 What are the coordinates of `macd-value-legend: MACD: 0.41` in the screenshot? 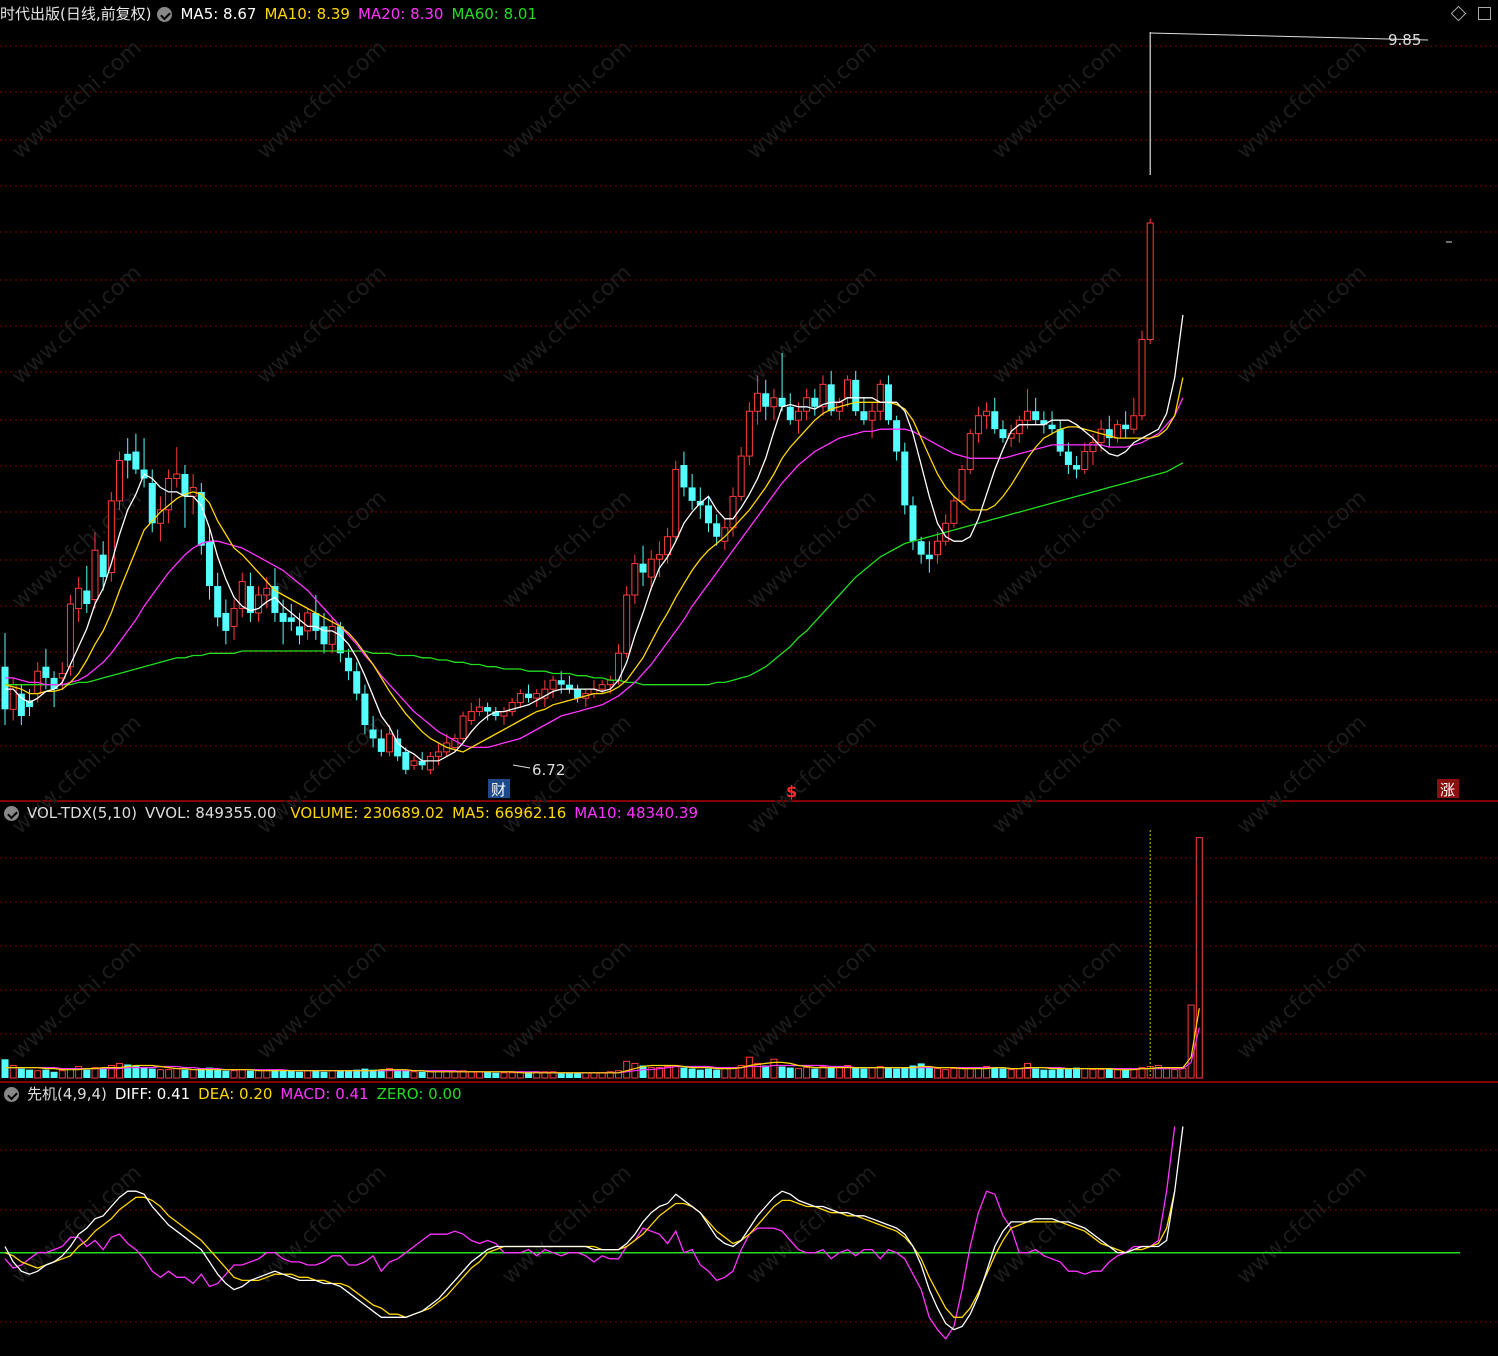 It's located at (324, 1094).